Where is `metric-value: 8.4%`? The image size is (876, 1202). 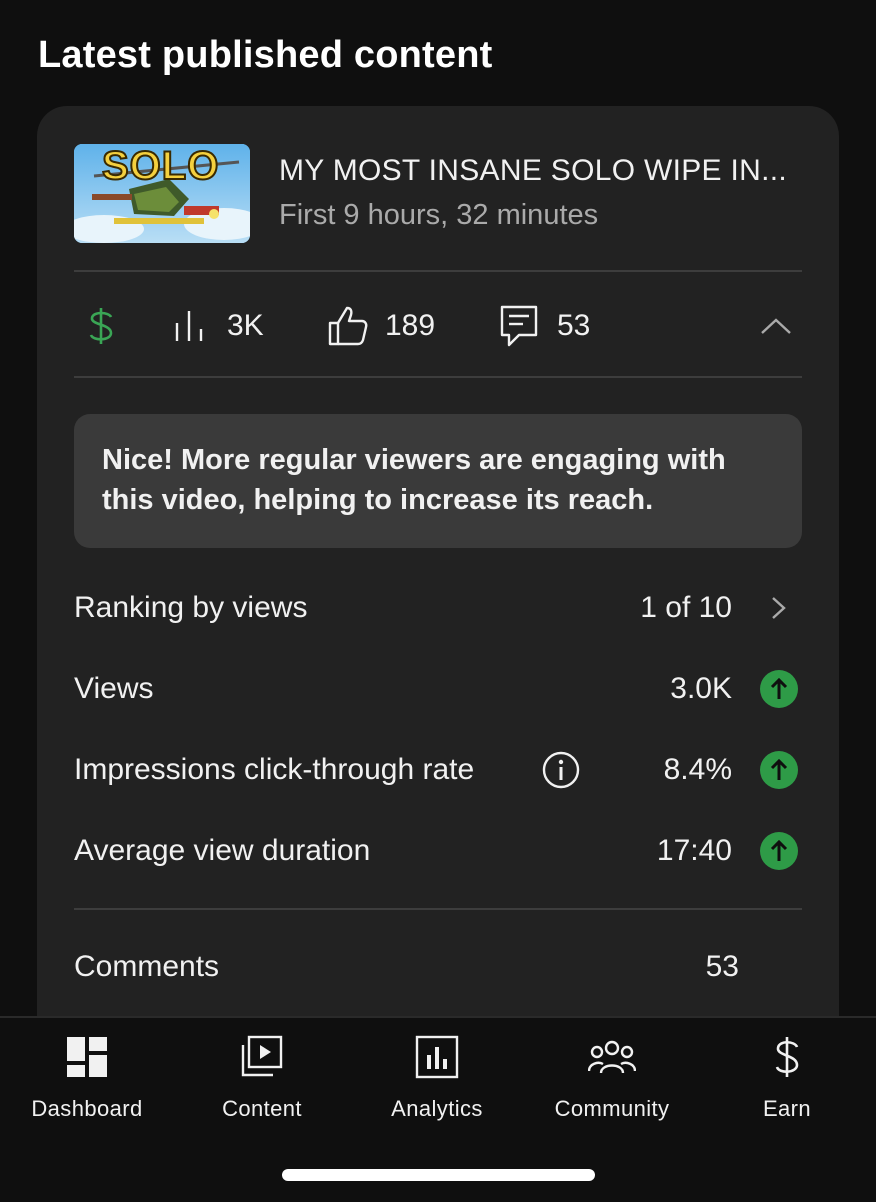 metric-value: 8.4% is located at coordinates (697, 769).